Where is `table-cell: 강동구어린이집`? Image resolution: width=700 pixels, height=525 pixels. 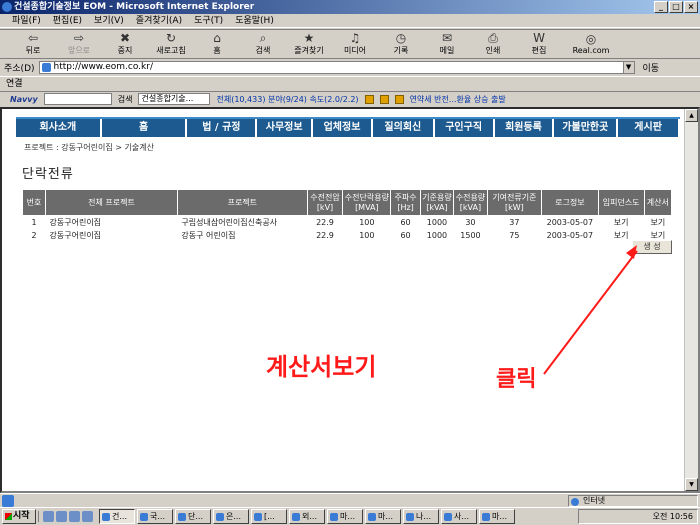
table-cell: 강동구어린이집 is located at coordinates (75, 235).